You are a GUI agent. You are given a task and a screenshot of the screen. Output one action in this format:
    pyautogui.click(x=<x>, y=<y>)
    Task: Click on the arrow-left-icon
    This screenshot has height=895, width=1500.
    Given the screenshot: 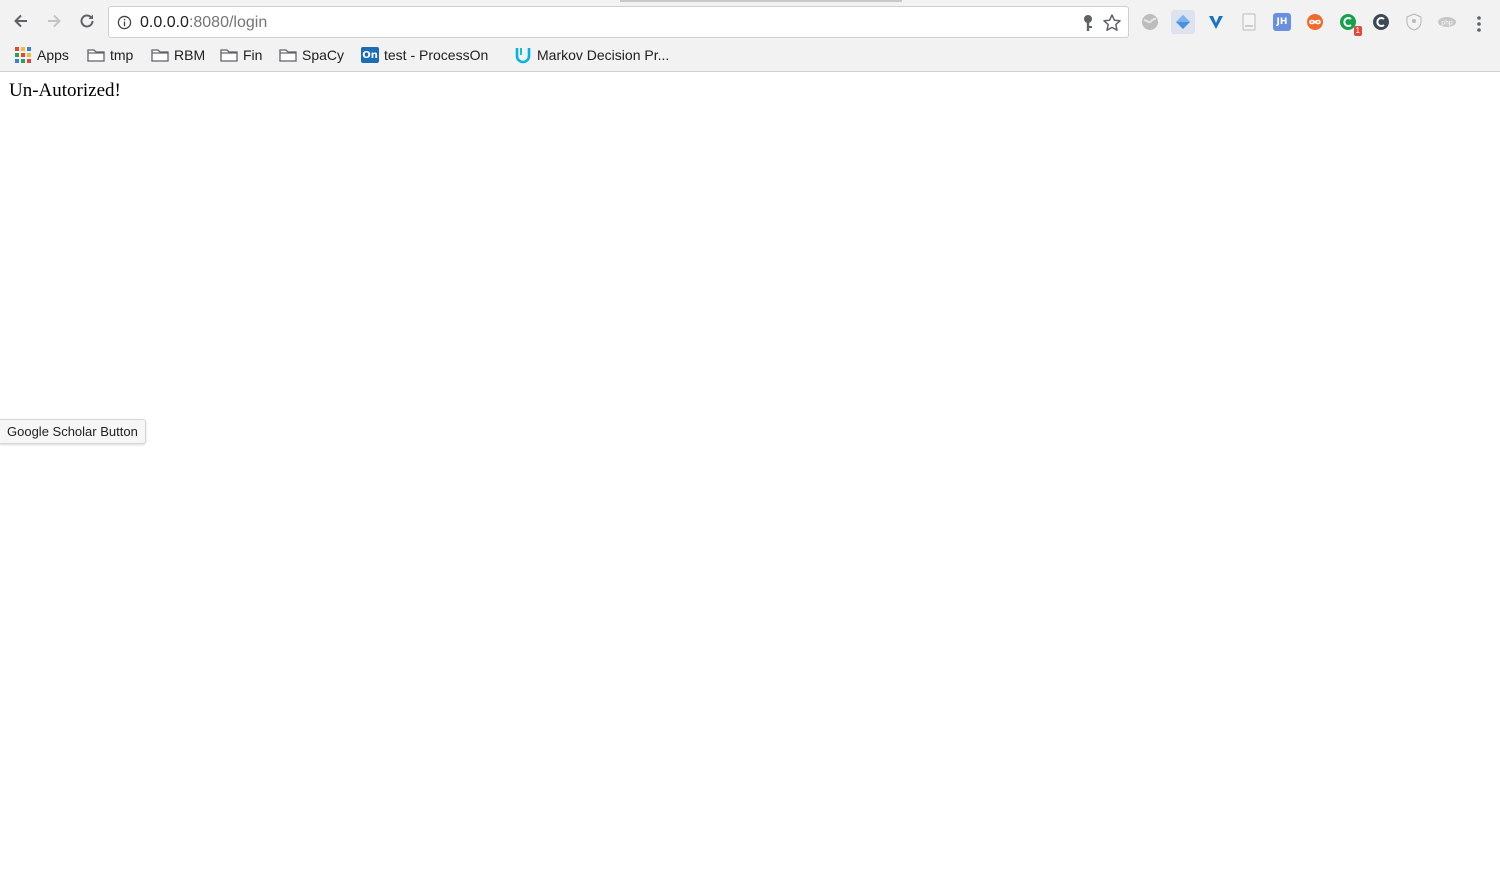 What is the action you would take?
    pyautogui.click(x=20, y=21)
    